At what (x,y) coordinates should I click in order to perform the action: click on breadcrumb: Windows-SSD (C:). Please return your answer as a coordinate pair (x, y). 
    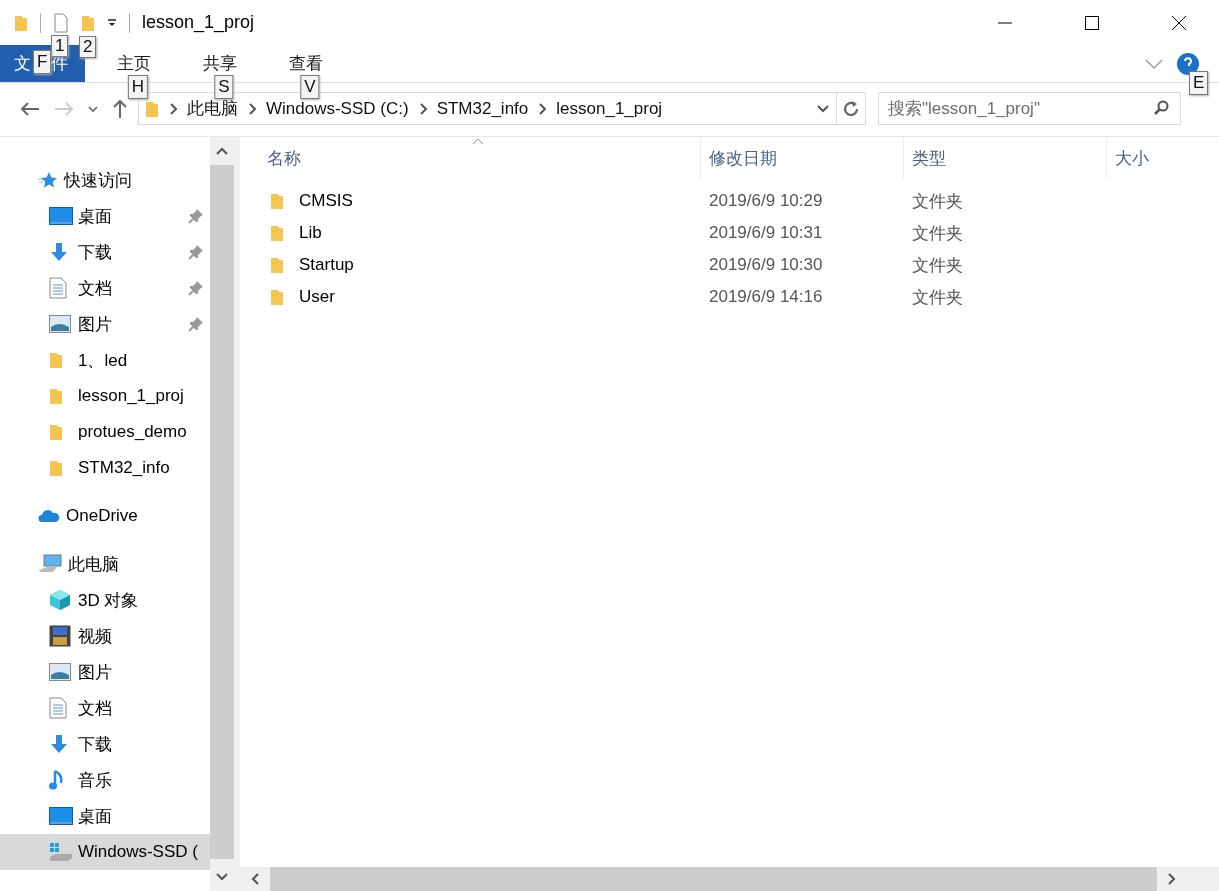
    Looking at the image, I should click on (337, 108).